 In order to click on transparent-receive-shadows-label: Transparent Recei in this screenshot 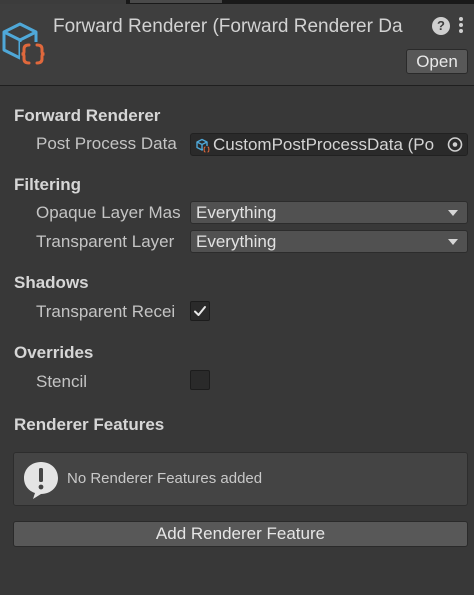, I will do `click(106, 311)`.